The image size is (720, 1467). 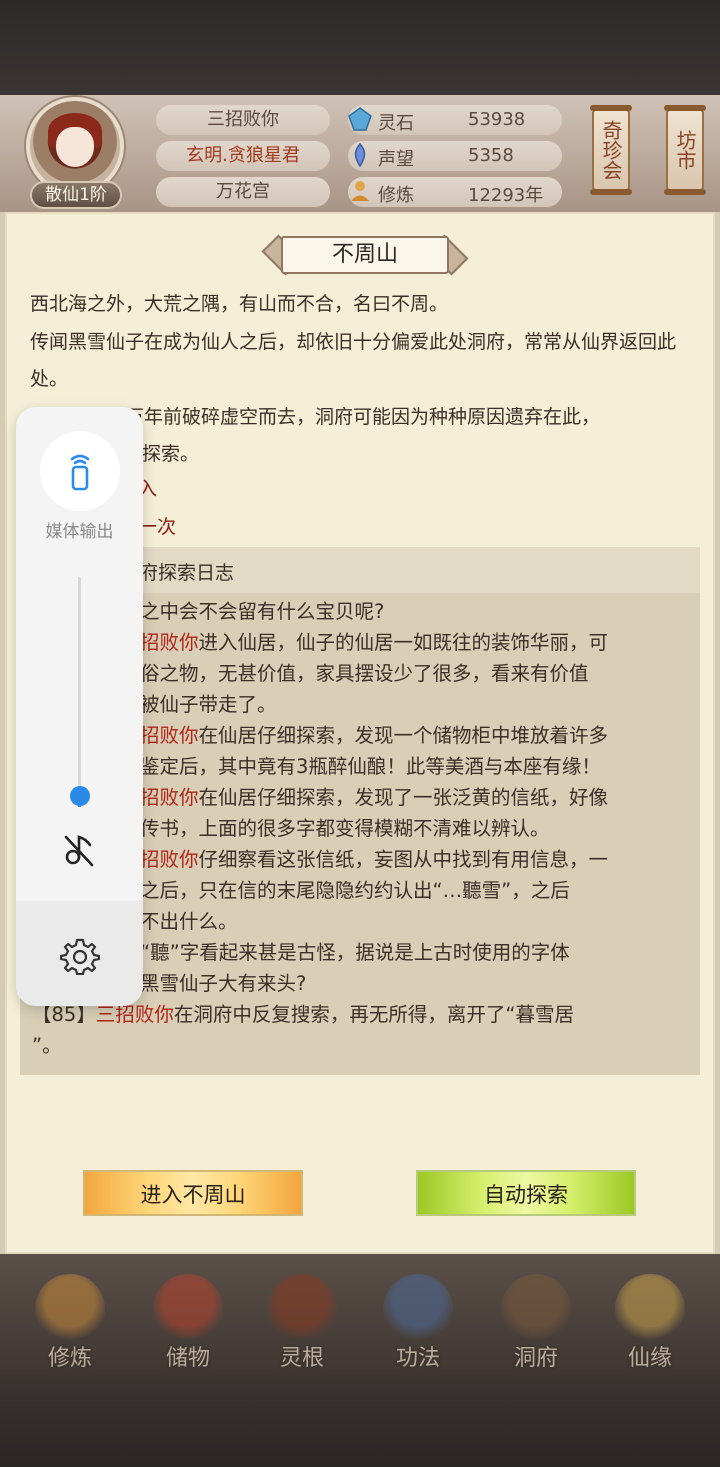 I want to click on desc-line: 传闻黑雪仙子在成为仙人之后，却依旧十分偏爱此处洞府，常常从仙界返回此处。, so click(x=353, y=360).